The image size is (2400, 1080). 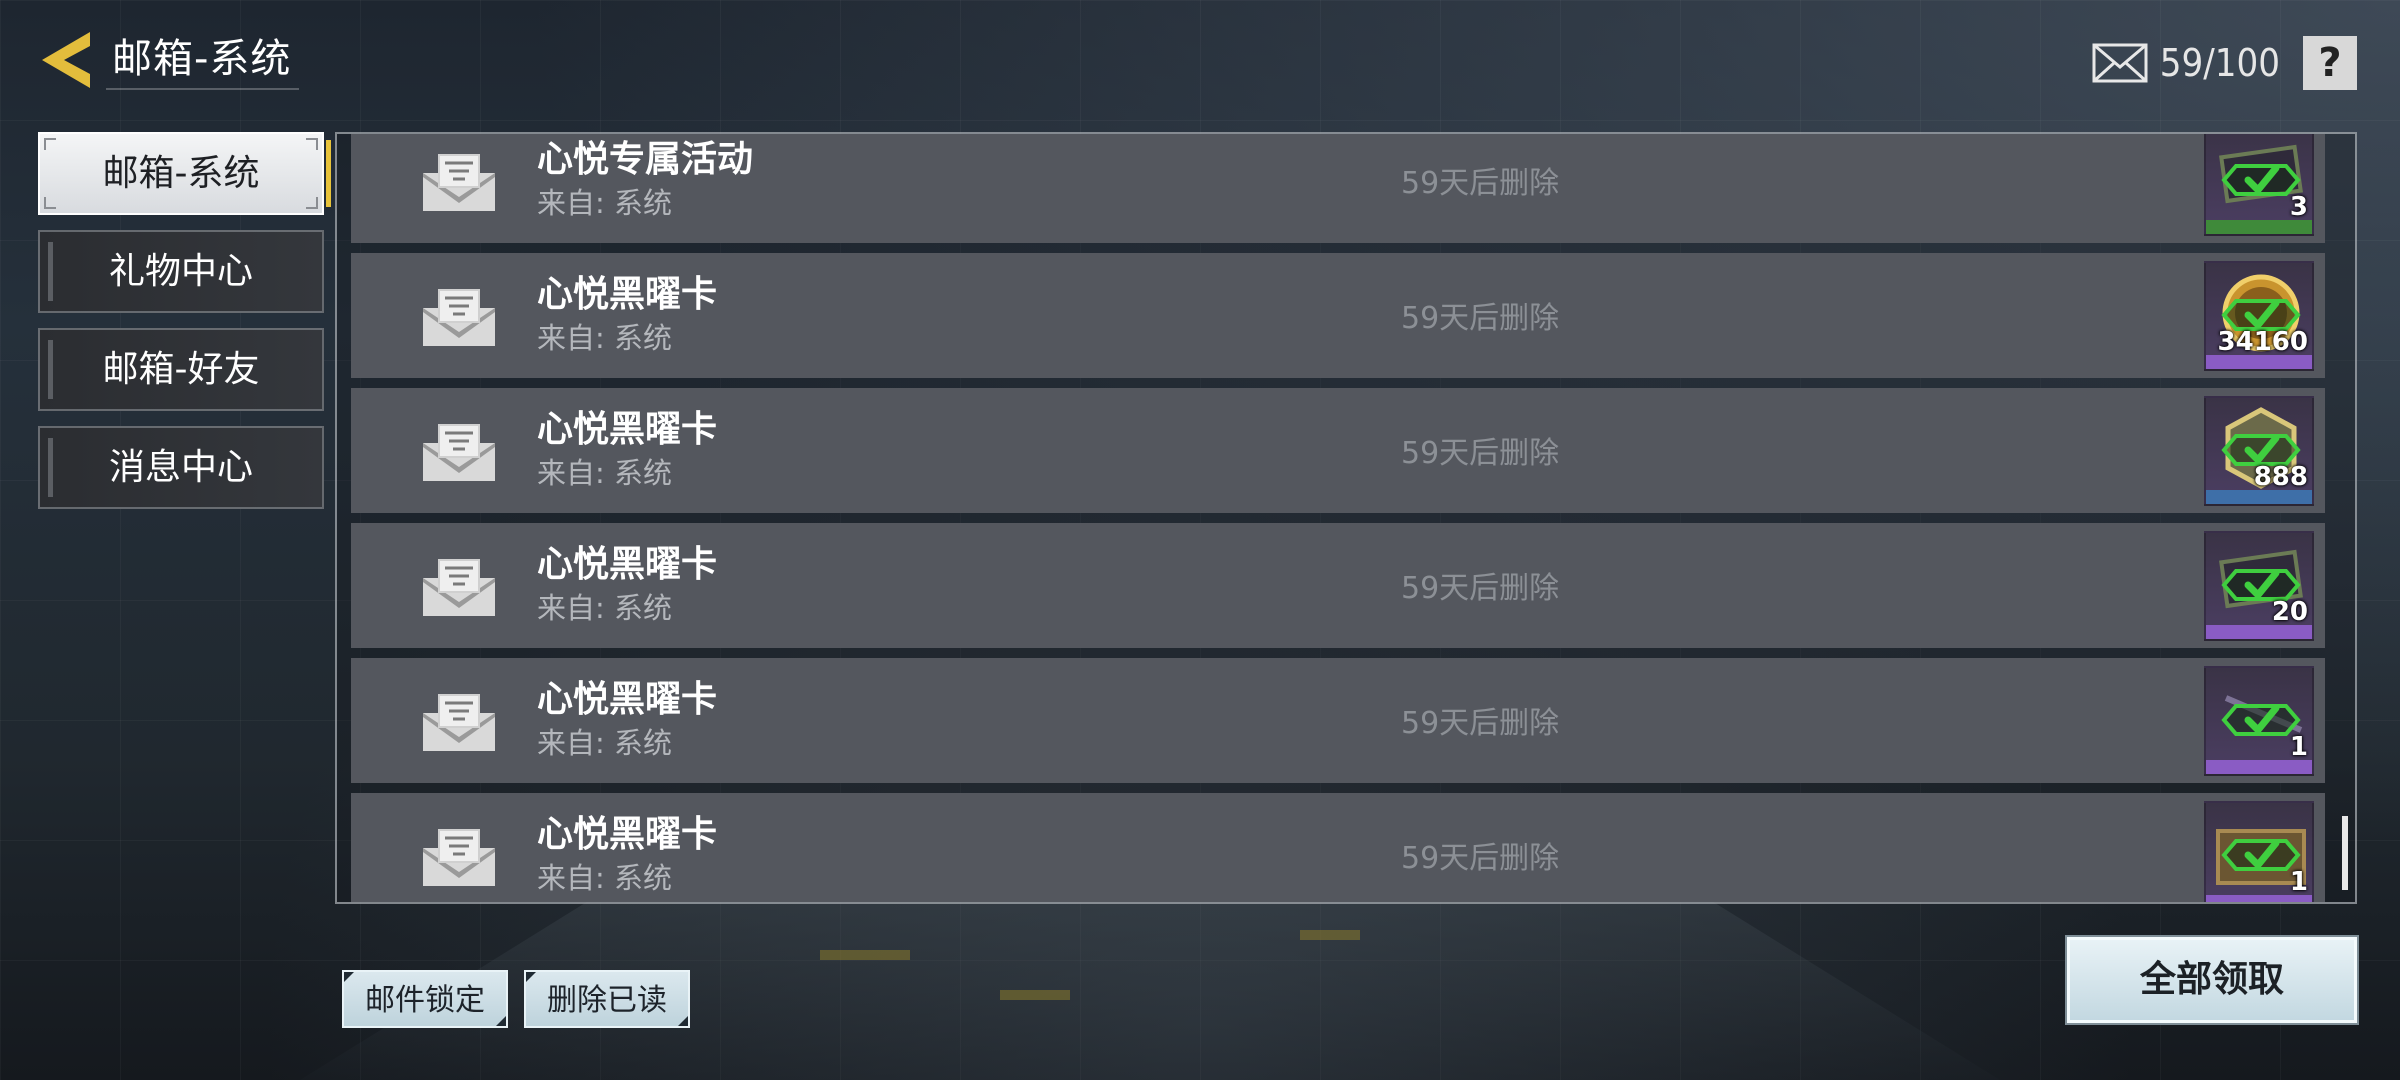 I want to click on mail-row: 心悦专属活动来自: 系统 59天后删除 3, so click(x=1338, y=188).